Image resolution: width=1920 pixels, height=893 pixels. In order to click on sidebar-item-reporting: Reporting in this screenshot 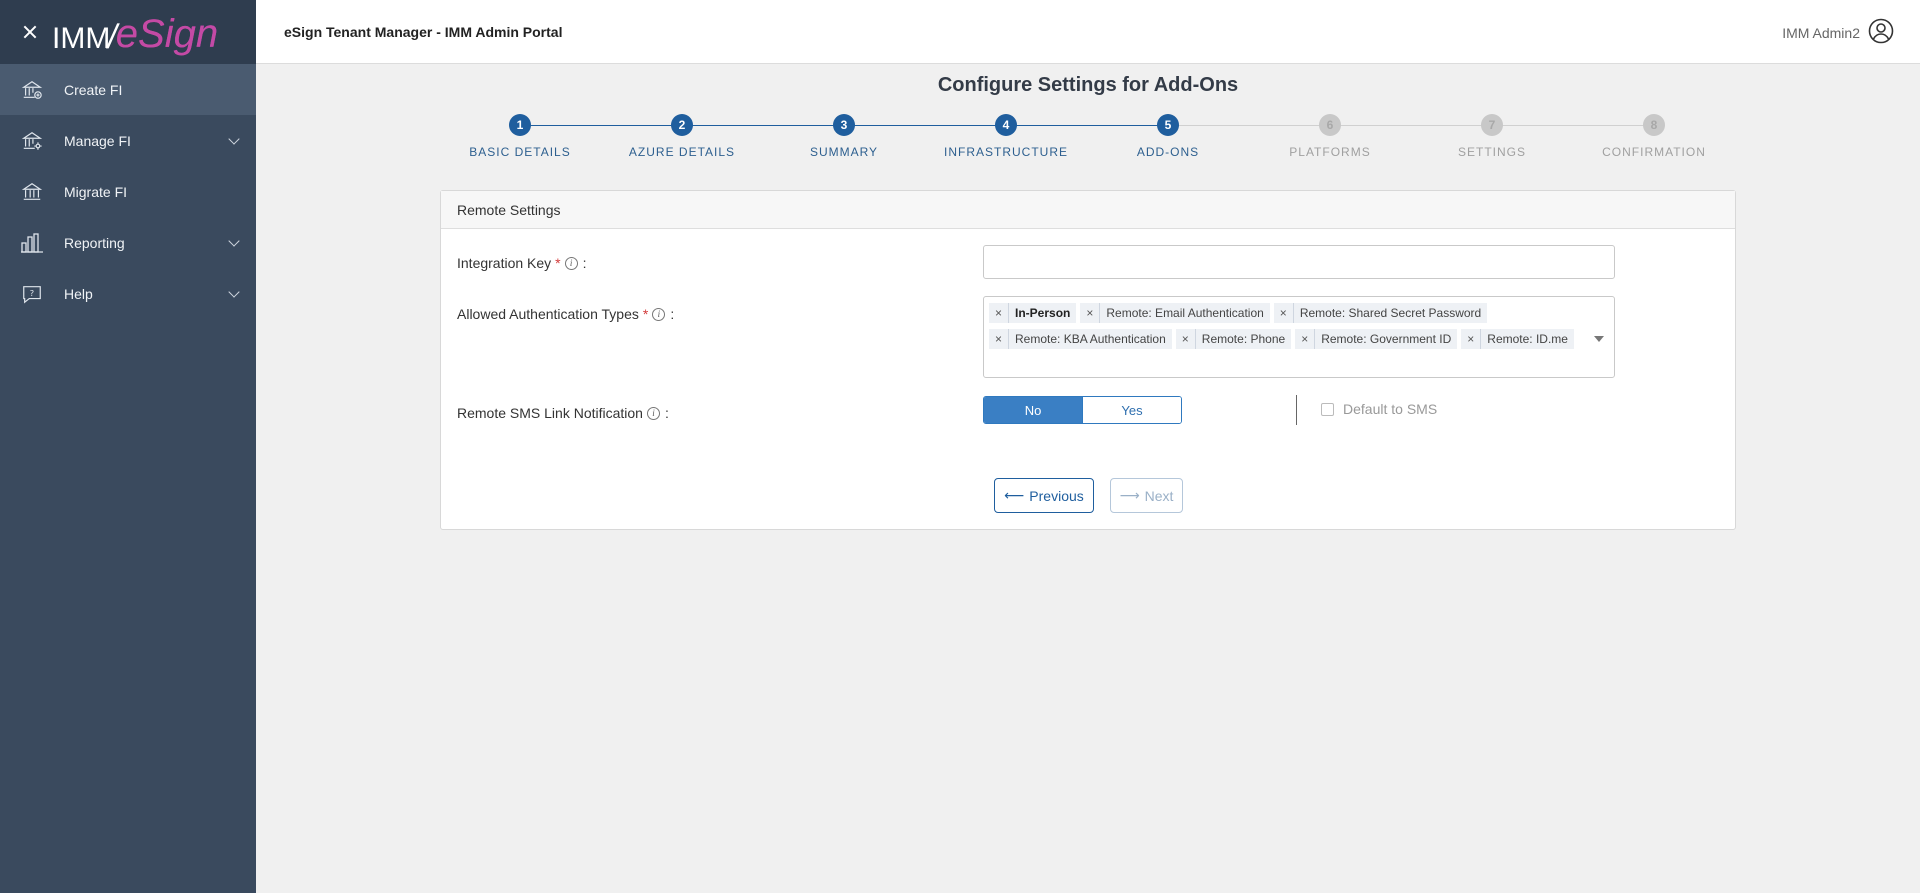, I will do `click(128, 242)`.